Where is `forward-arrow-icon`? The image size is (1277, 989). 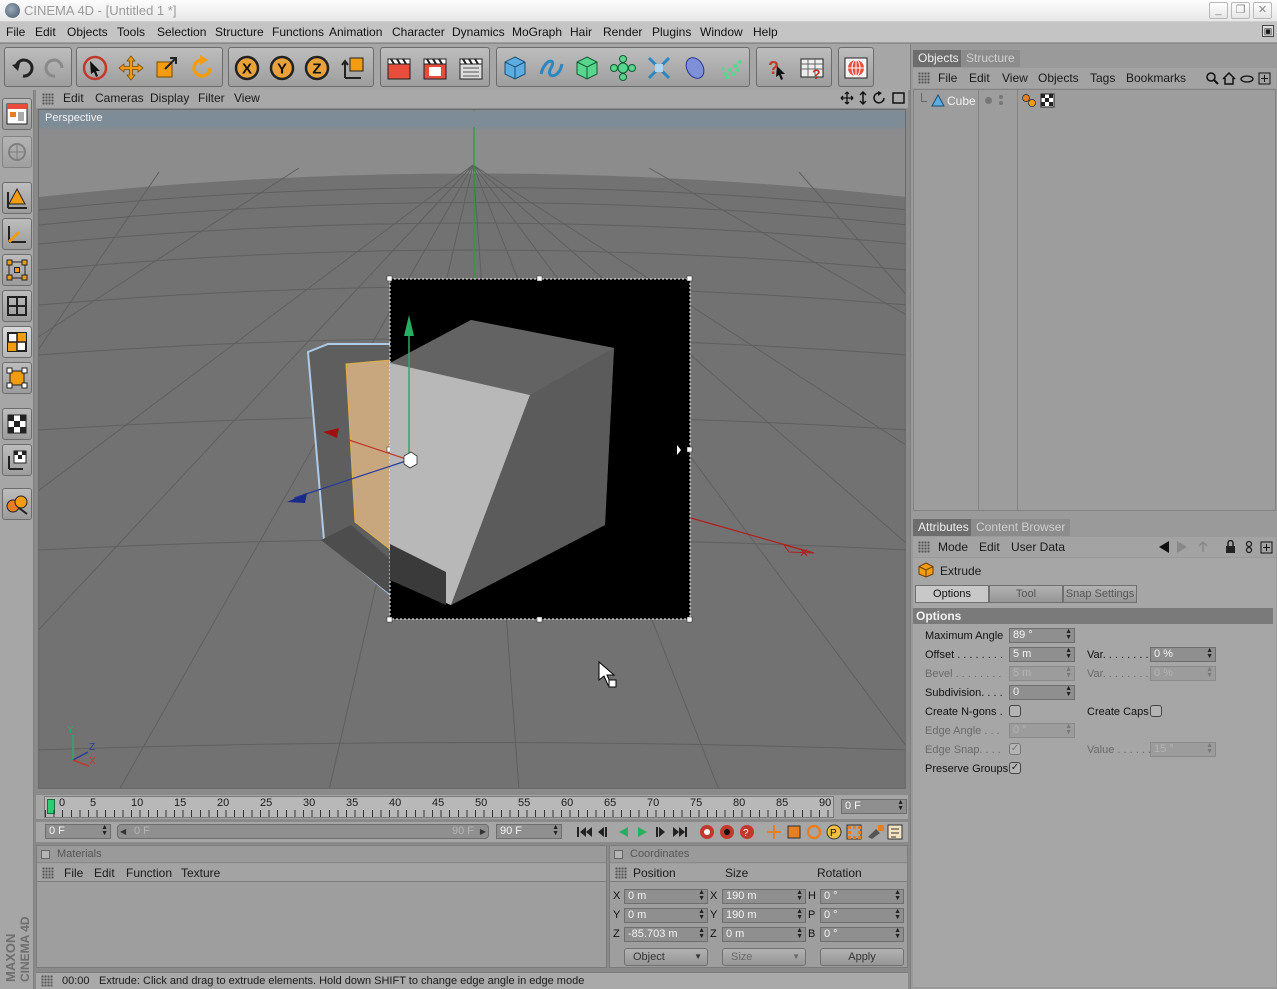
forward-arrow-icon is located at coordinates (1182, 547).